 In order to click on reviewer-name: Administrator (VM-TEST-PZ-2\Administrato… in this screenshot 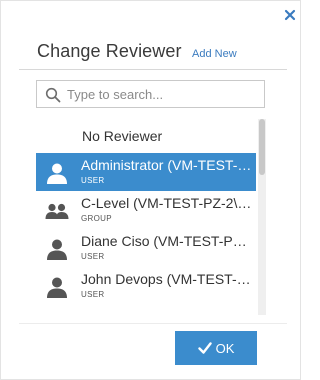, I will do `click(167, 165)`.